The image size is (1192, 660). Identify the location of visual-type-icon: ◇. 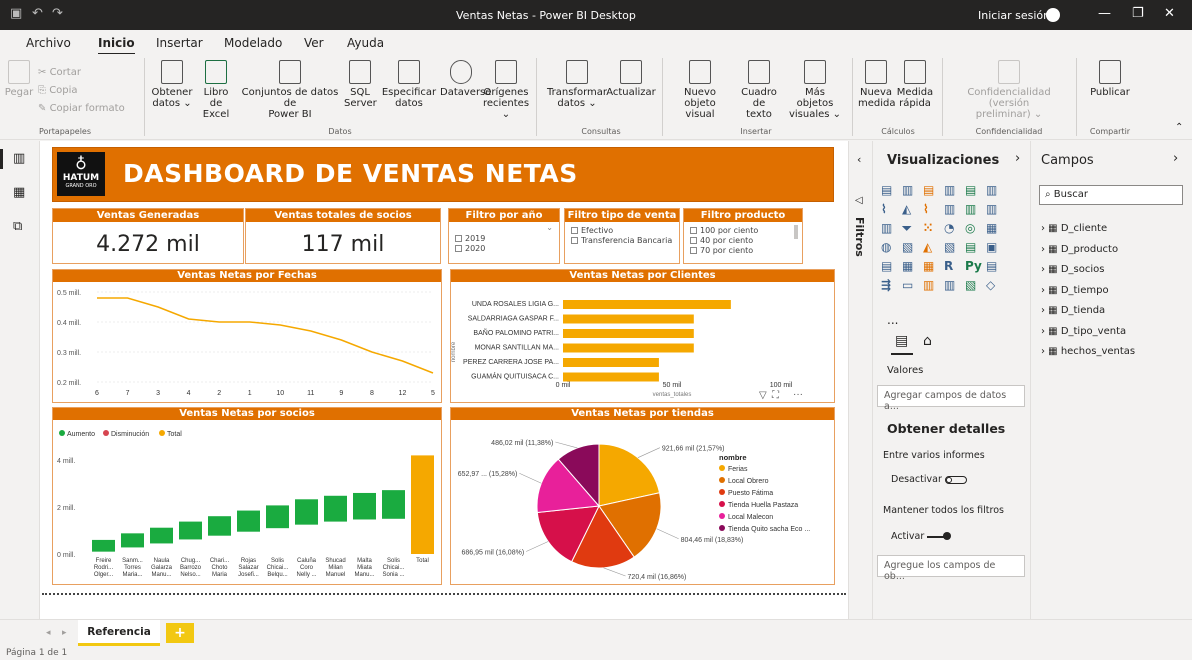
(990, 285).